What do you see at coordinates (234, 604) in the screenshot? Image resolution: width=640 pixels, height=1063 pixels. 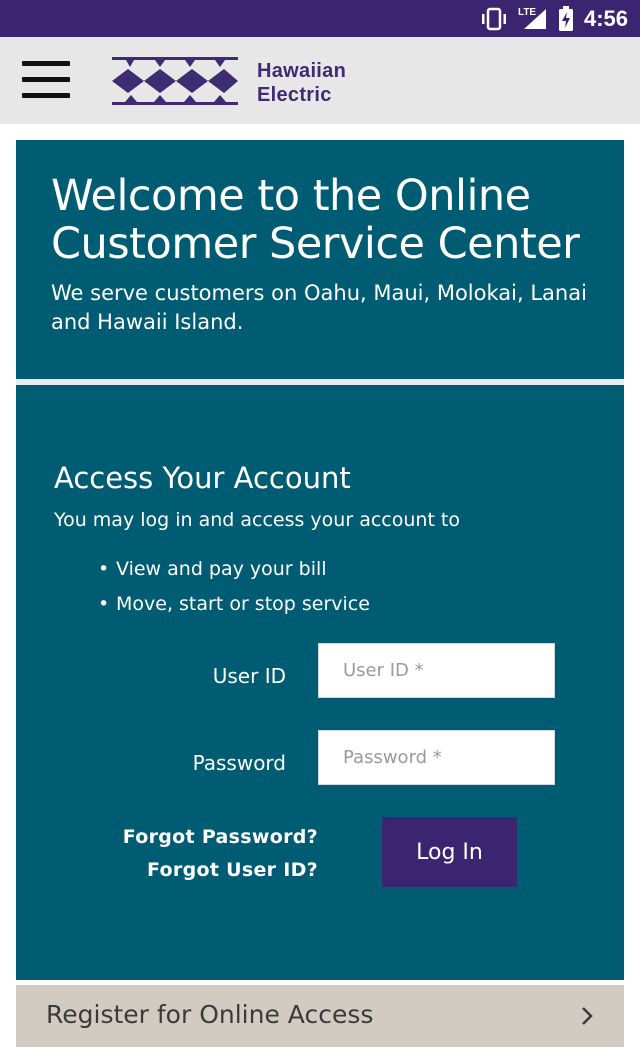 I see `list-item: Move, start or stop service` at bounding box center [234, 604].